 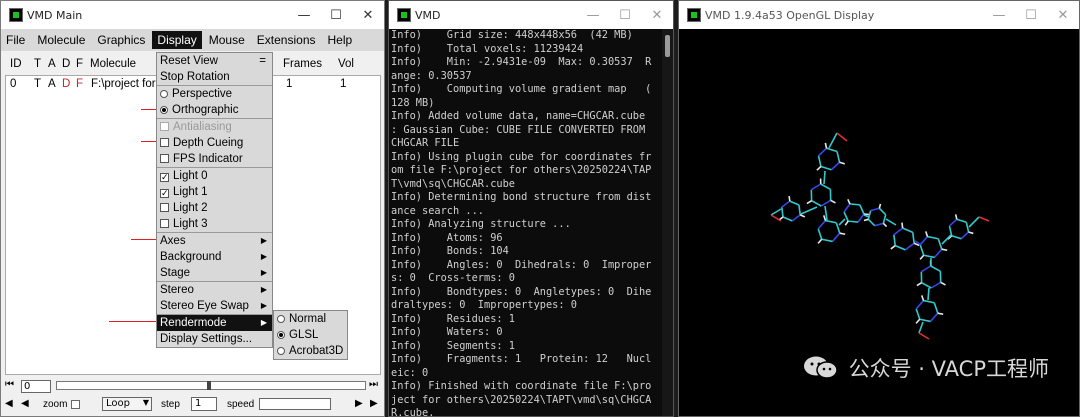 What do you see at coordinates (202, 94) in the screenshot?
I see `perspective-label: Perspective` at bounding box center [202, 94].